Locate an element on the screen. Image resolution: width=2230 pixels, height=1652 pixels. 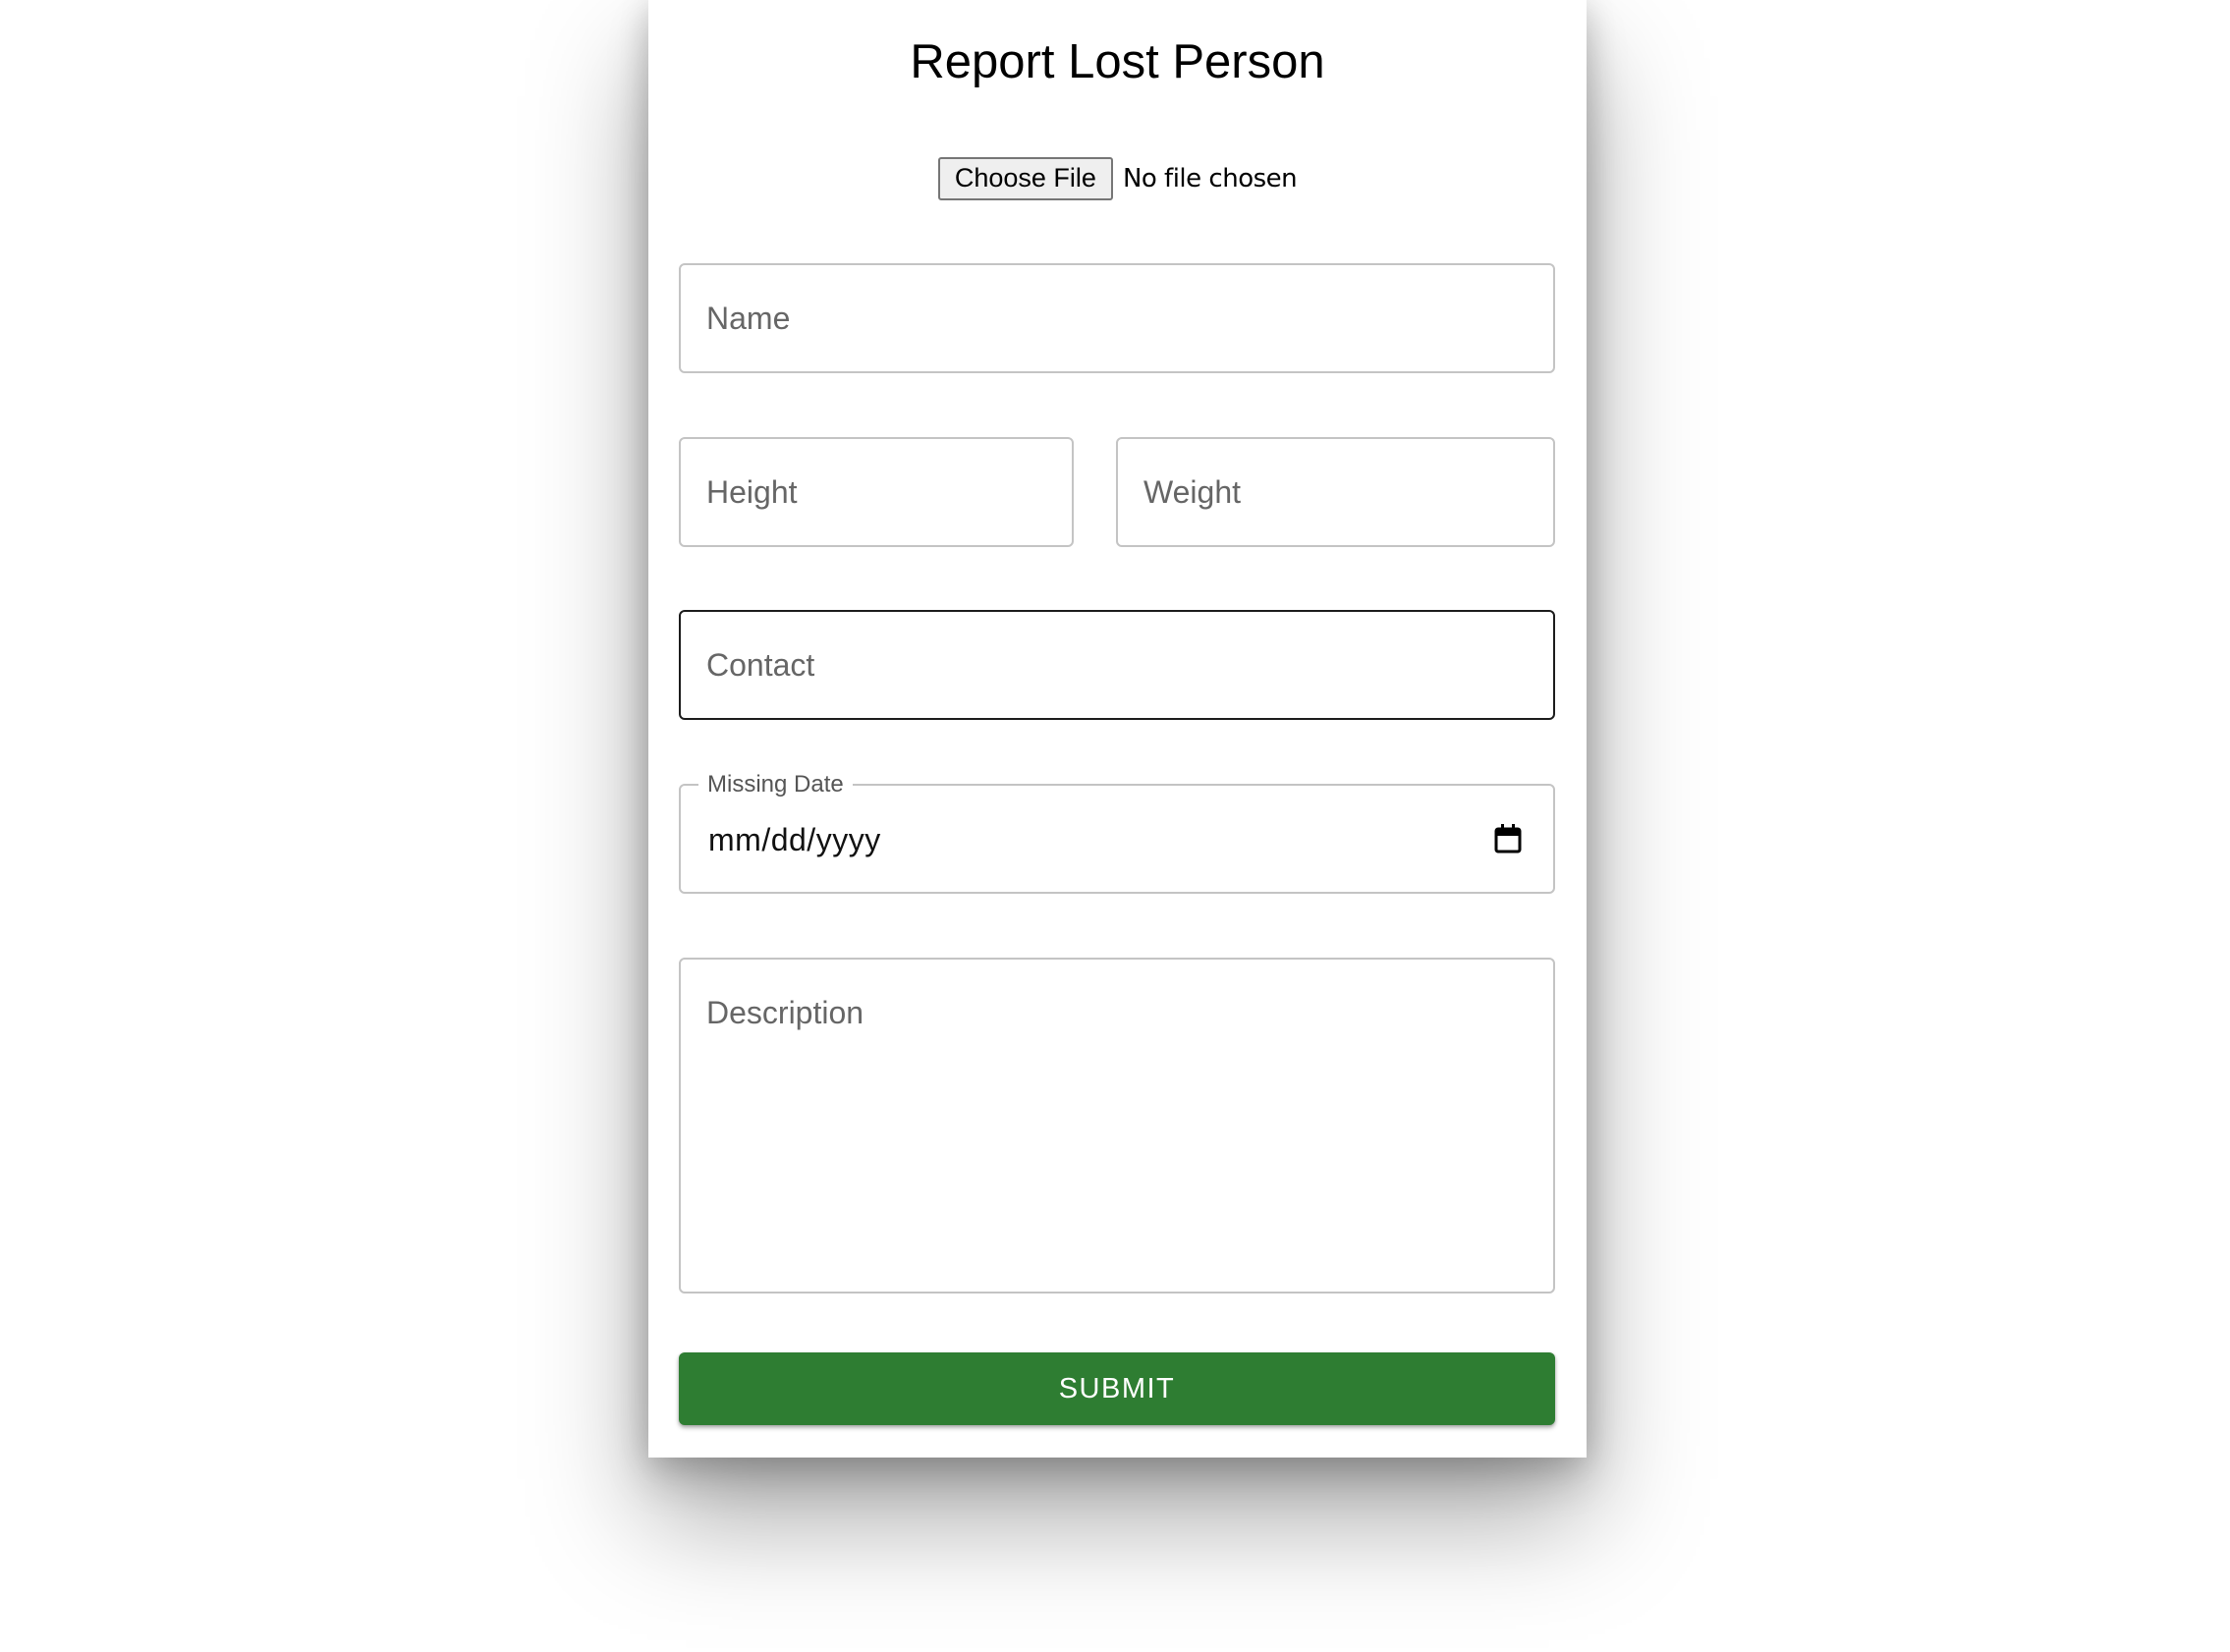
name-field: Name is located at coordinates (1117, 318).